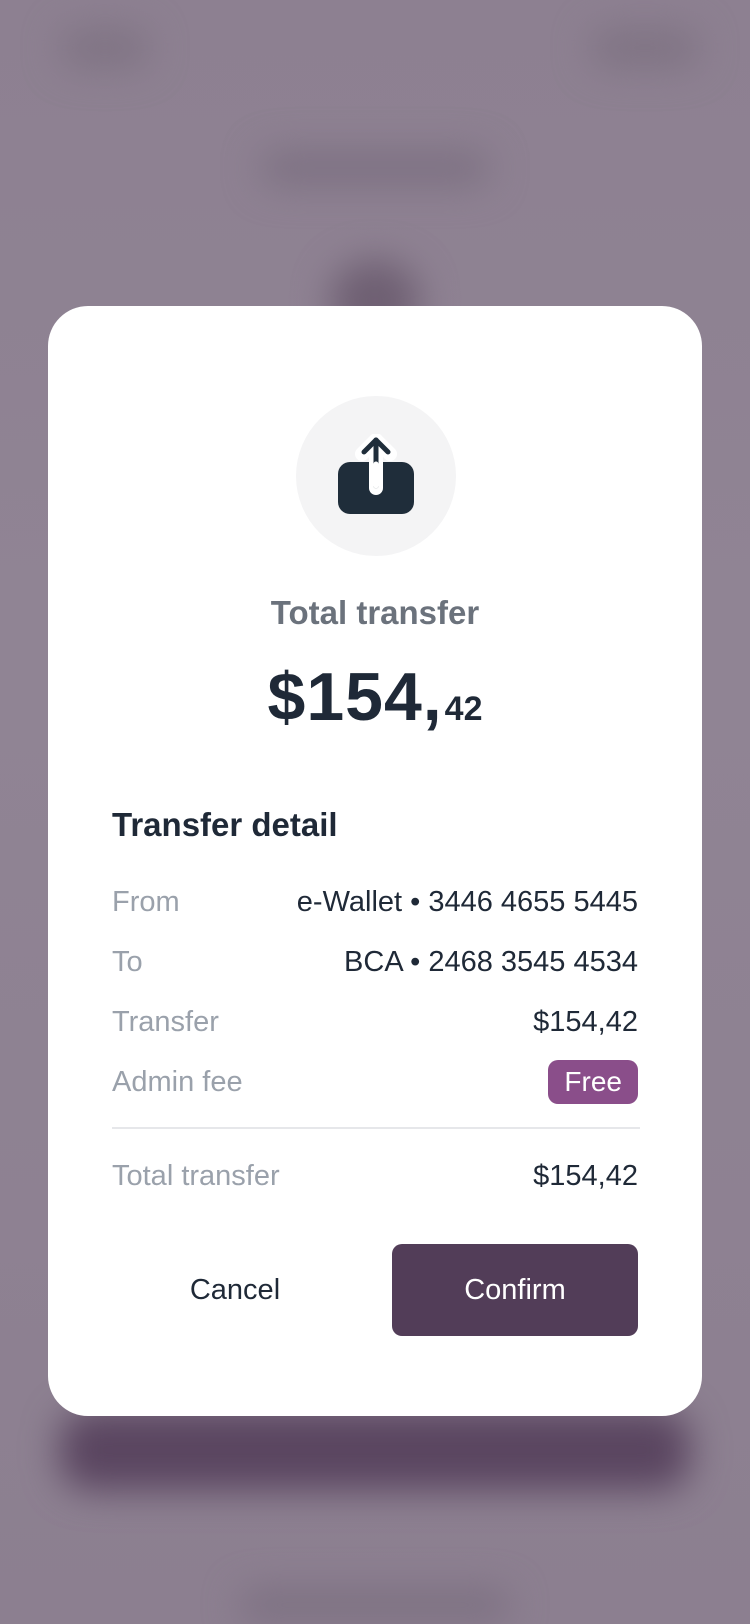 The width and height of the screenshot is (750, 1624). What do you see at coordinates (375, 612) in the screenshot?
I see `total-transfer-heading: Total transfer` at bounding box center [375, 612].